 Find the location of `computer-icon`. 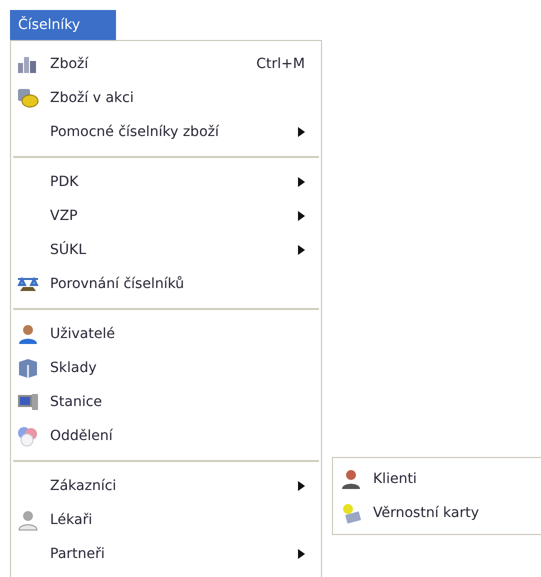

computer-icon is located at coordinates (28, 402).